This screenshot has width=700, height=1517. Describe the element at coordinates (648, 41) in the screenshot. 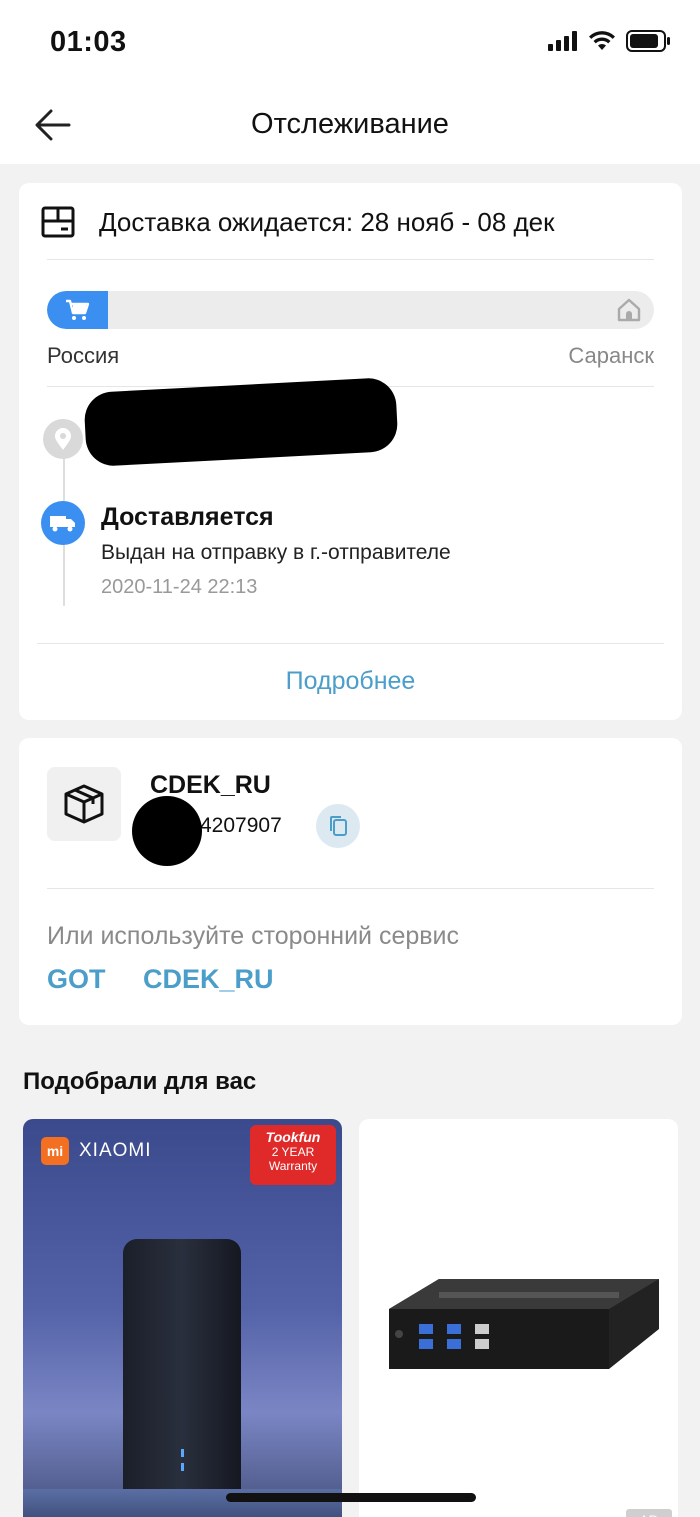

I see `battery-icon` at that location.